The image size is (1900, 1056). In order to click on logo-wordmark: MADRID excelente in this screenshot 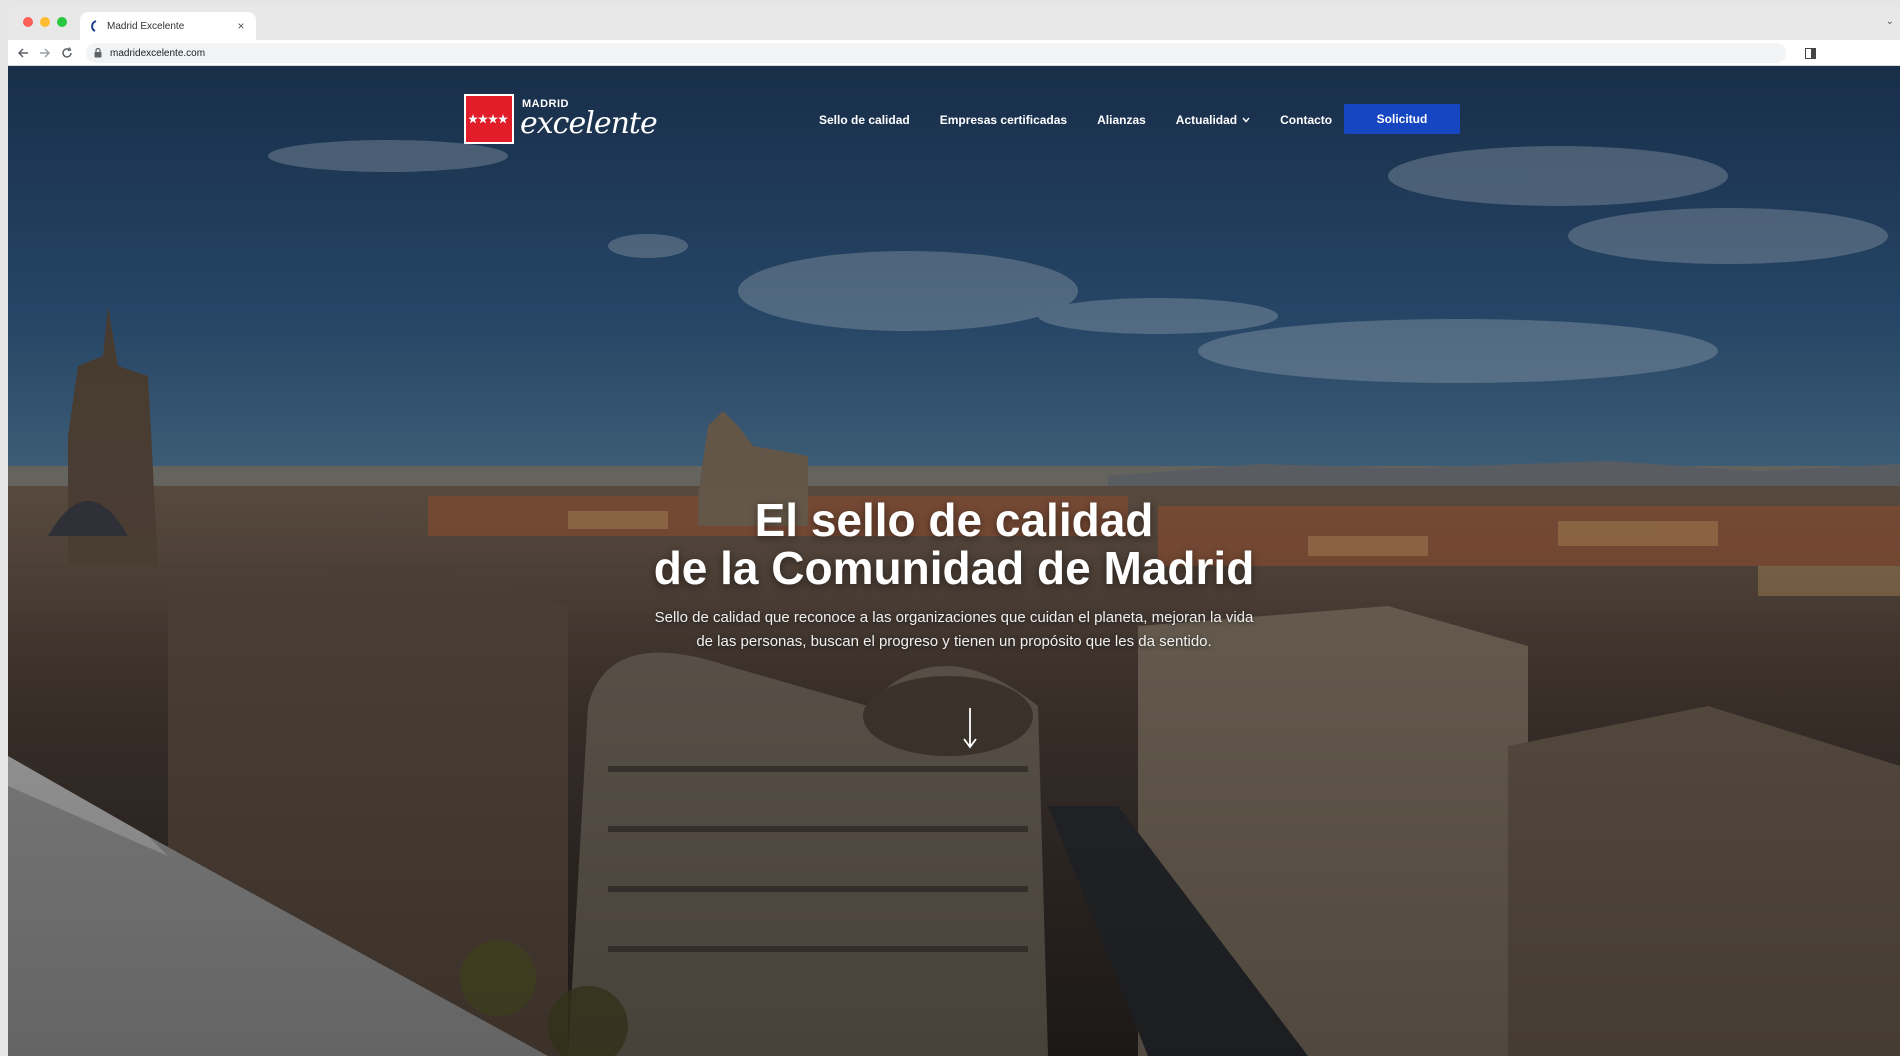, I will do `click(589, 119)`.